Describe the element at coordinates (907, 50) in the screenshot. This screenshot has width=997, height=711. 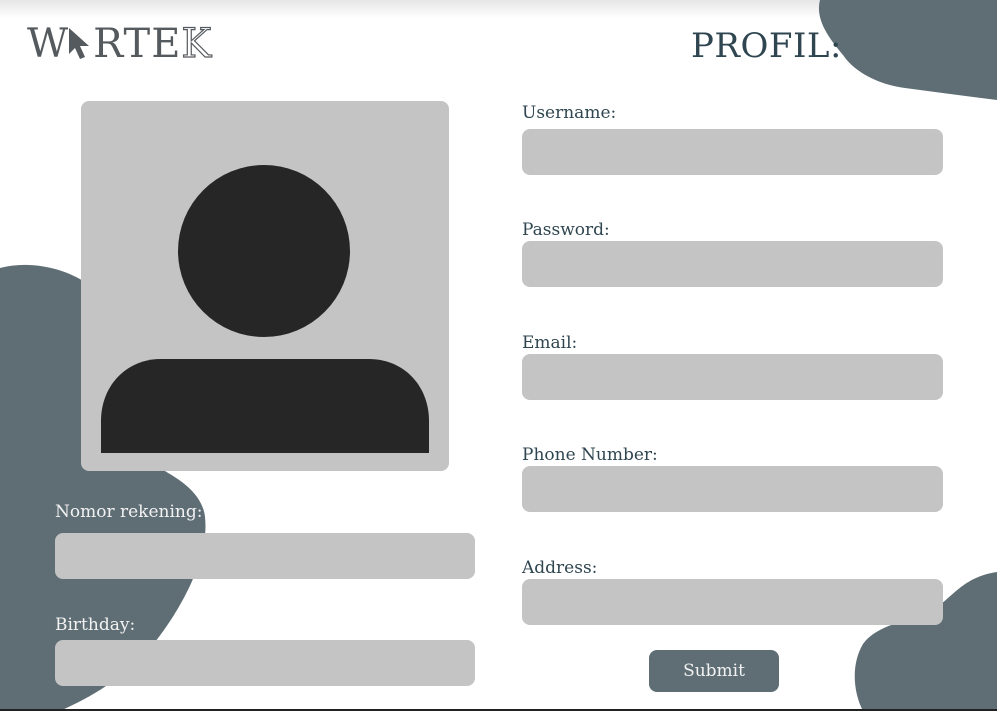
I see `decorative-blob-top-right` at that location.